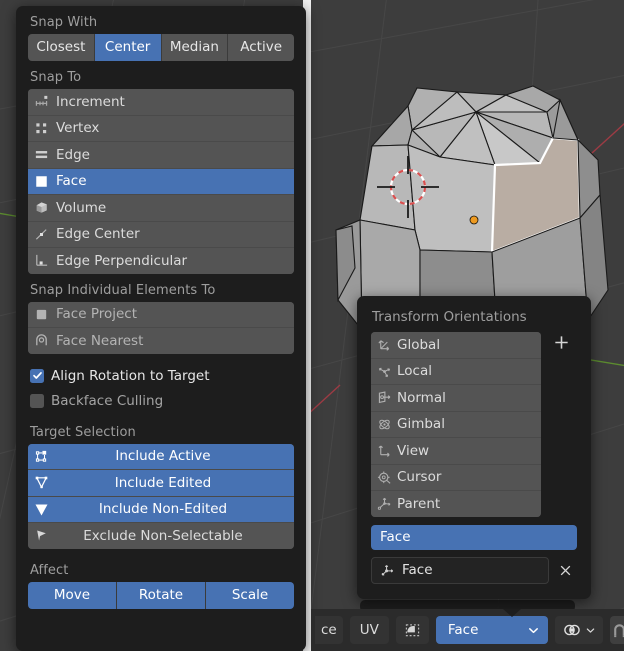  I want to click on snap-to-item-face: Face, so click(161, 181).